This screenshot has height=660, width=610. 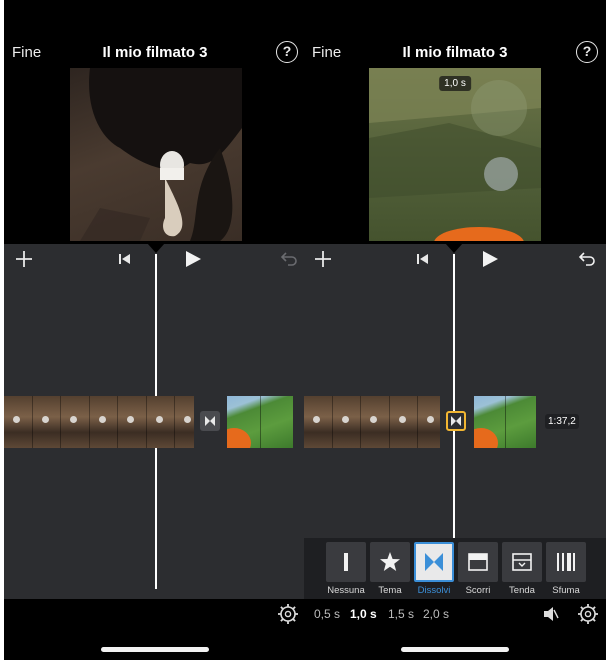 What do you see at coordinates (562, 421) in the screenshot?
I see `clip-time-badge: 1:37,2` at bounding box center [562, 421].